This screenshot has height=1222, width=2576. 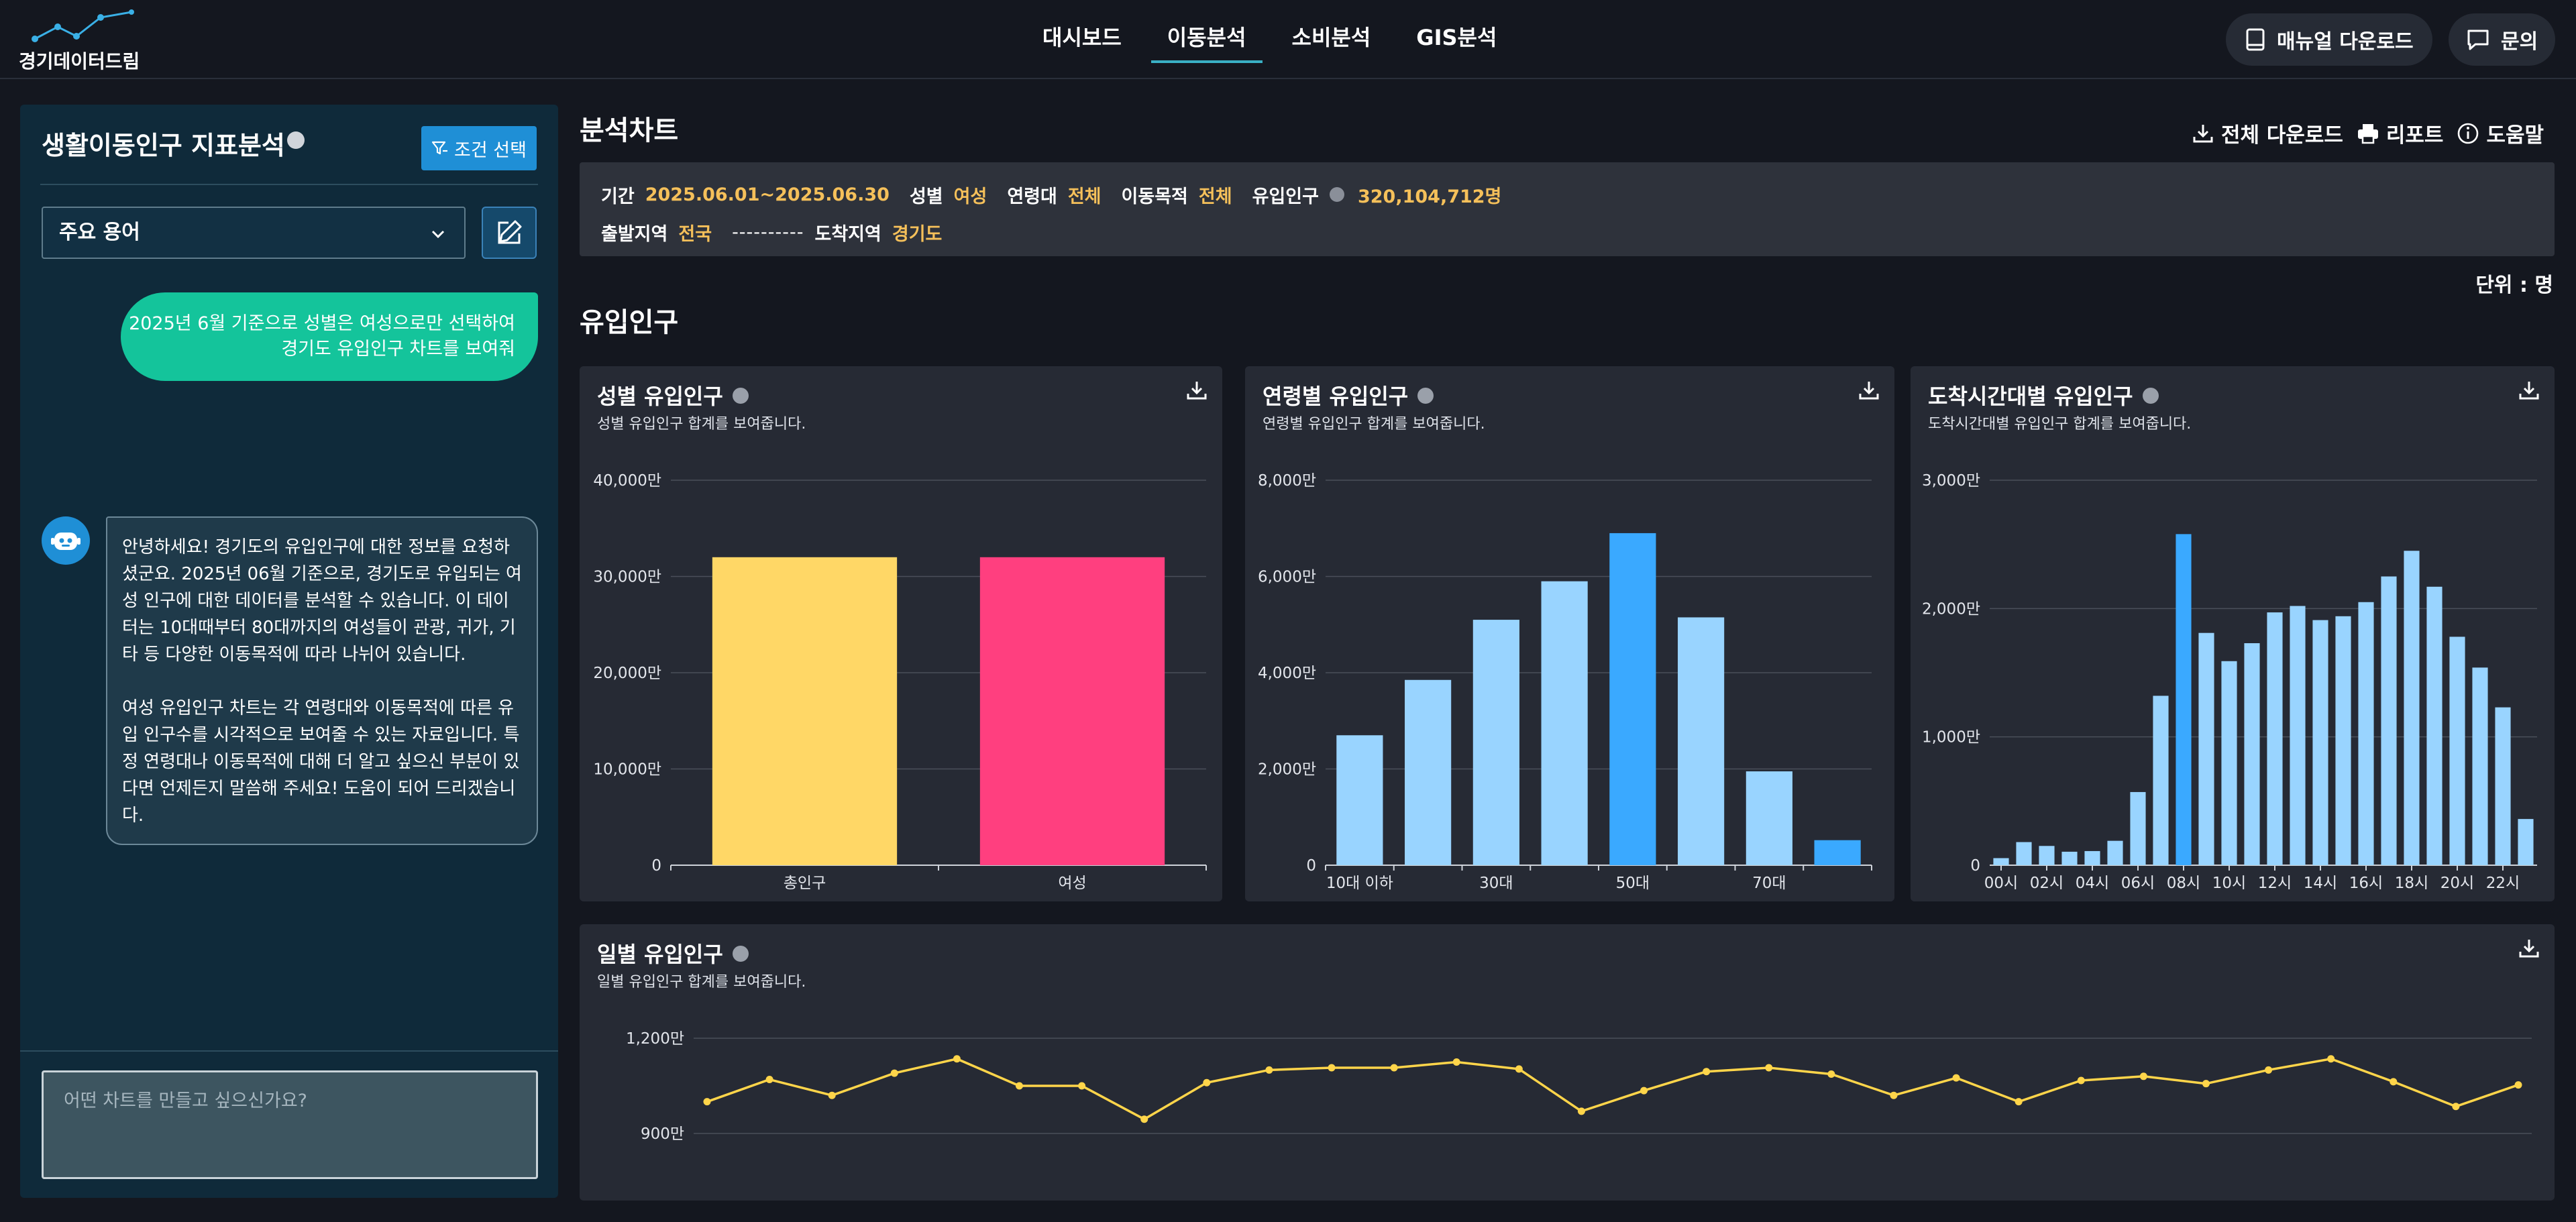 I want to click on bar-15시, so click(x=2343, y=741).